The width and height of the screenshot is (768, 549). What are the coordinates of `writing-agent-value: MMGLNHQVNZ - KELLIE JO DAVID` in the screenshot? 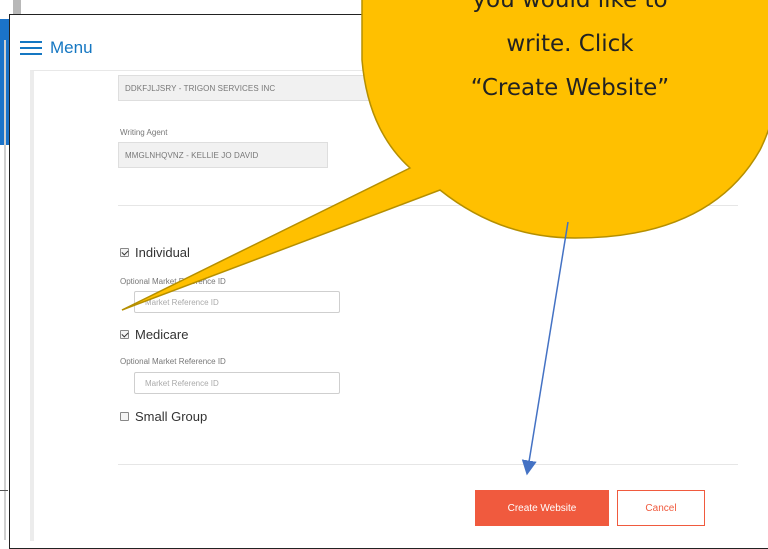 It's located at (192, 155).